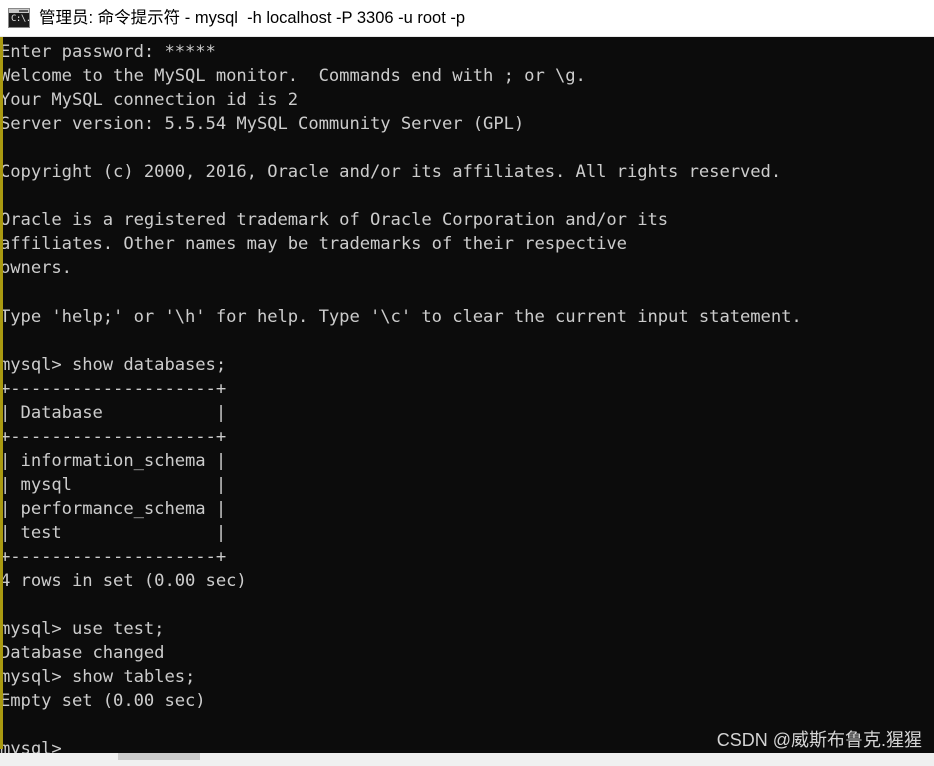 The image size is (934, 766). Describe the element at coordinates (159, 756) in the screenshot. I see `horizontal-scrollbar-thumb` at that location.